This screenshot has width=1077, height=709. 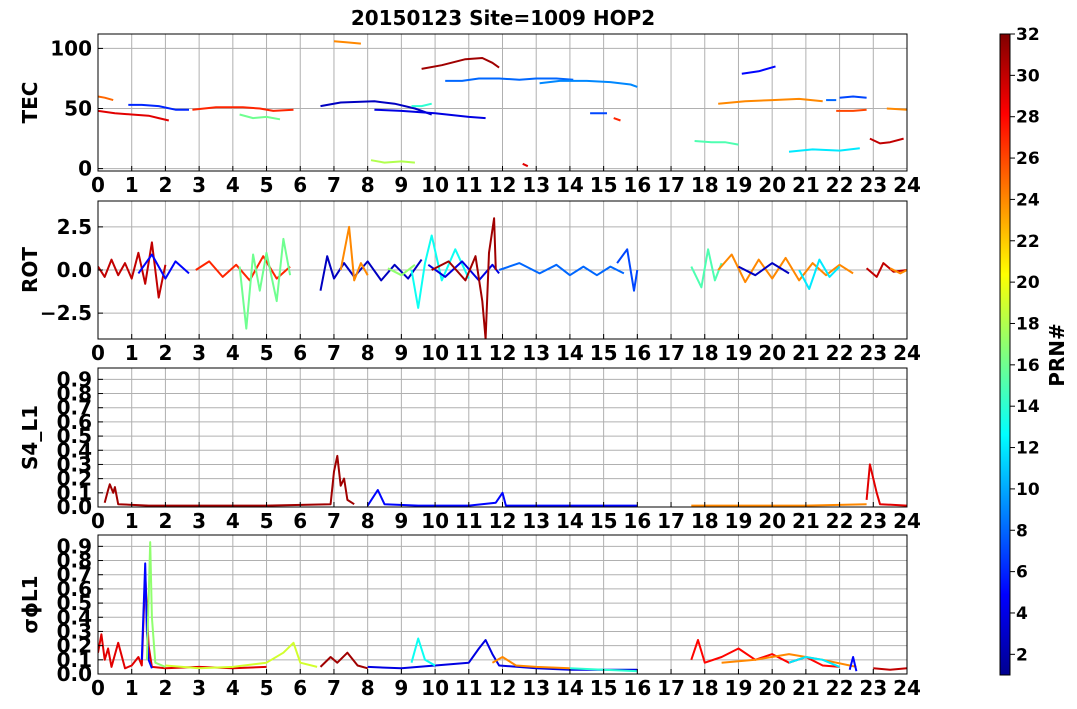 What do you see at coordinates (503, 18) in the screenshot?
I see `chart-title: 20150123 Site=1009 HOP2` at bounding box center [503, 18].